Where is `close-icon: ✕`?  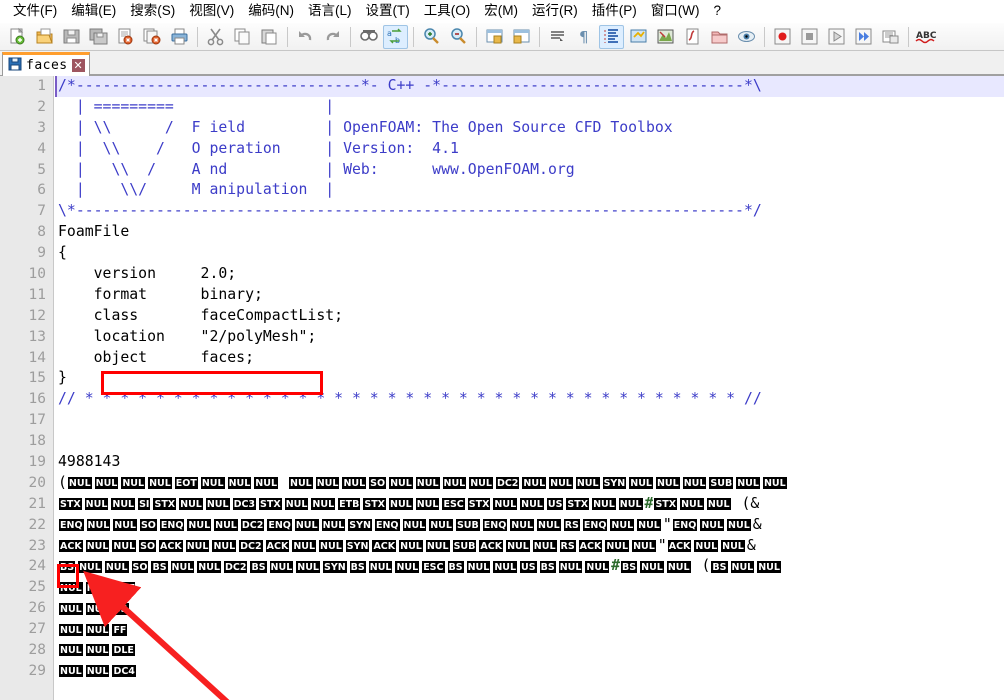
close-icon: ✕ is located at coordinates (78, 65).